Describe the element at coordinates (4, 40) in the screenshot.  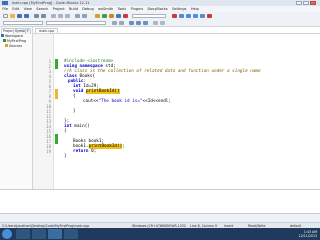
I see `project-icon` at that location.